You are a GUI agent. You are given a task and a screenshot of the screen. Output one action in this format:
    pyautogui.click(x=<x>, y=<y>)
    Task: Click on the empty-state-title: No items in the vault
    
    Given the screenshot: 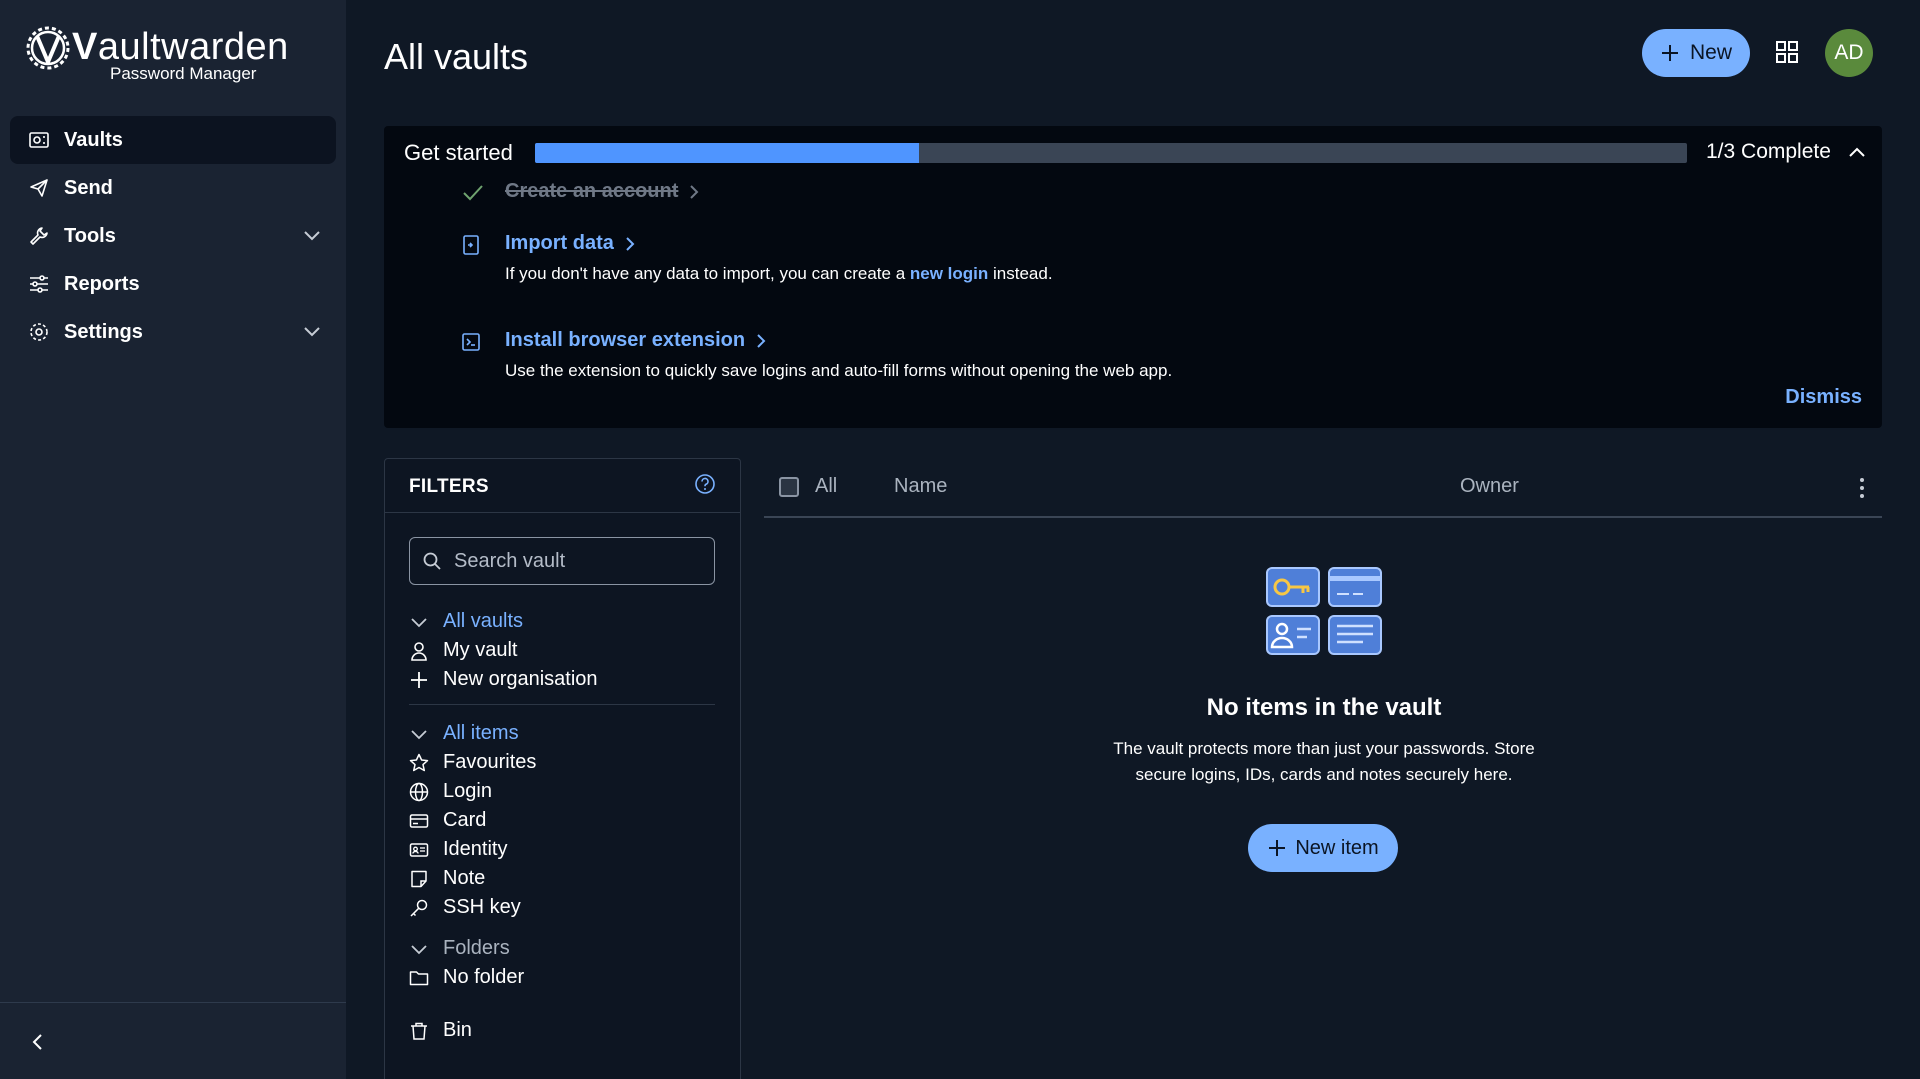 What is the action you would take?
    pyautogui.click(x=1324, y=707)
    